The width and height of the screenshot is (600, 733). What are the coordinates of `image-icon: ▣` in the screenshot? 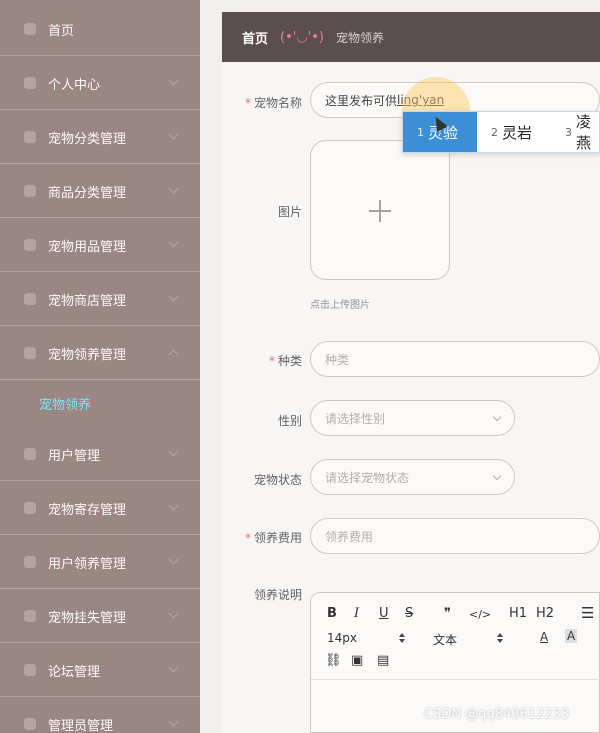 It's located at (357, 660).